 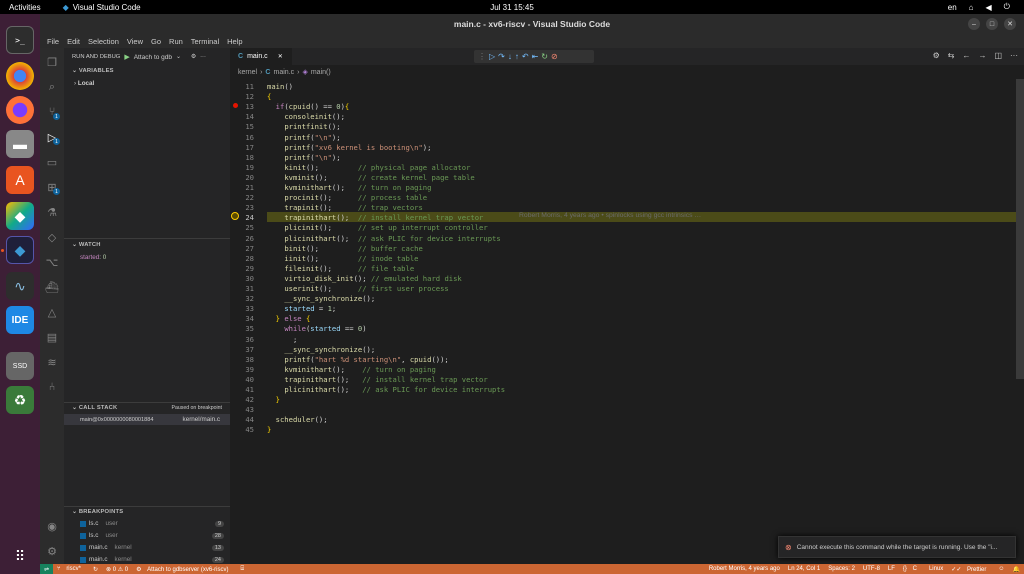 What do you see at coordinates (20, 180) in the screenshot?
I see `app-center-icon: A` at bounding box center [20, 180].